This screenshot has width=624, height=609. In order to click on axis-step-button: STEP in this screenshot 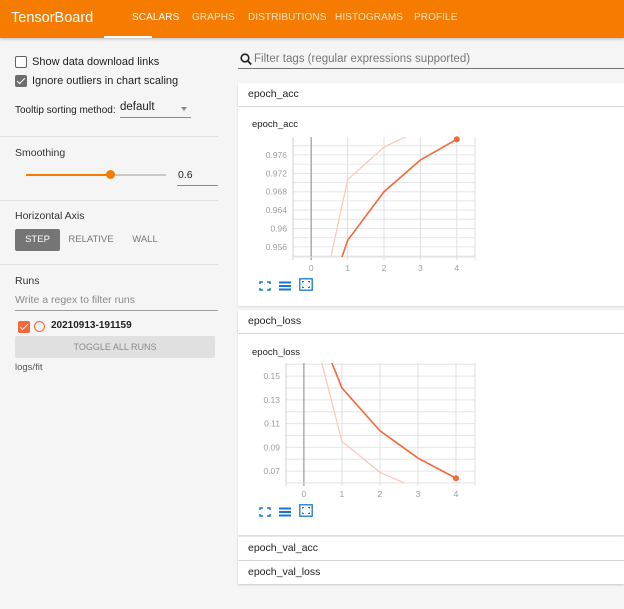, I will do `click(37, 240)`.